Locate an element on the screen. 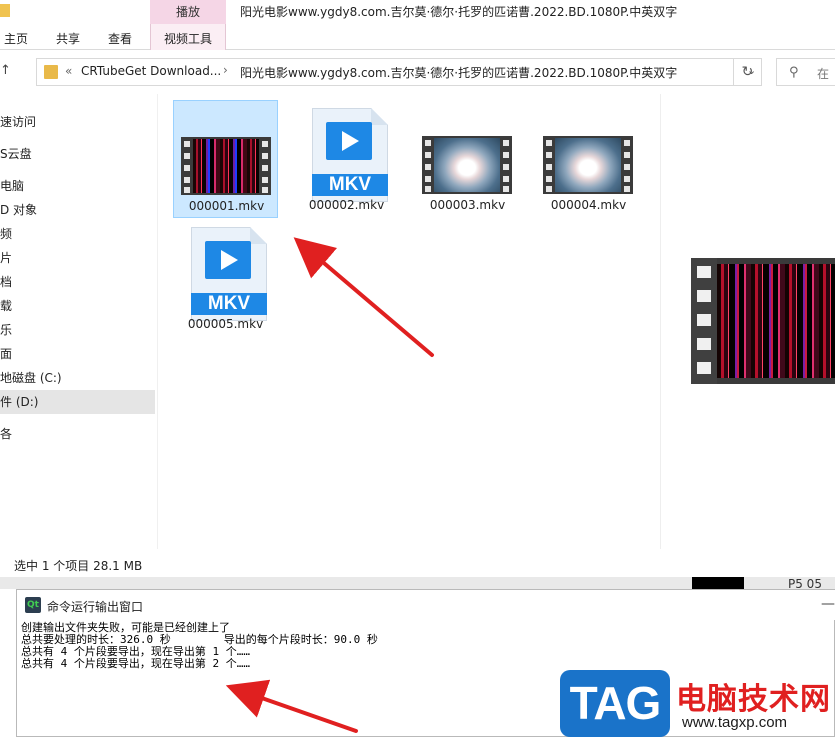 Image resolution: width=835 pixels, height=737 pixels. console-title-bar: Qt 命令运行输出窗口 — is located at coordinates (426, 605).